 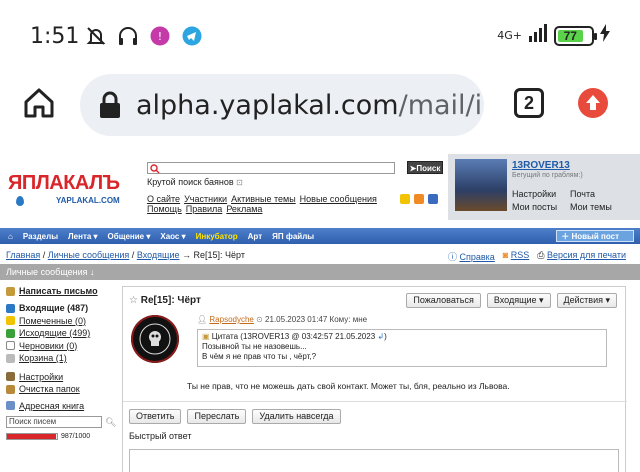 I want to click on crumb-current: Re[15]: Чёрт, so click(x=219, y=255).